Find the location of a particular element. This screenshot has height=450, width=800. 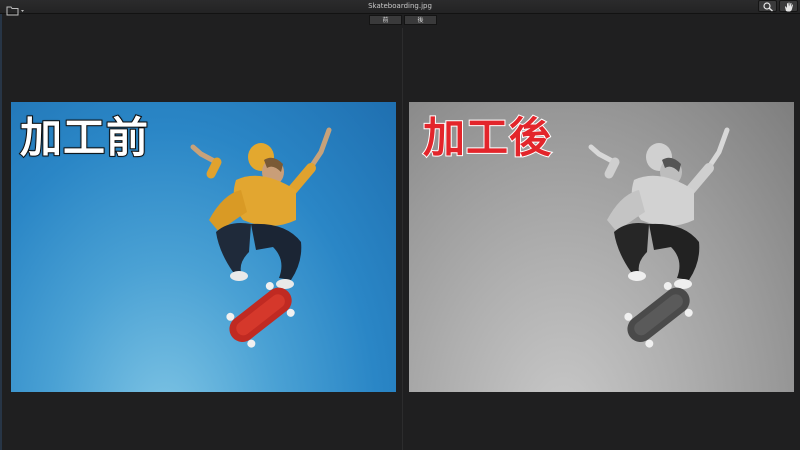

split-divider is located at coordinates (402, 239).